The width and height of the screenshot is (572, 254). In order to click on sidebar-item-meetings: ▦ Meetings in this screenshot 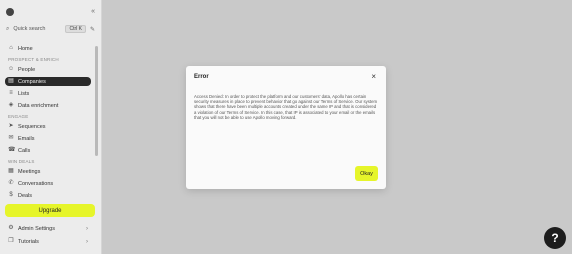, I will do `click(48, 171)`.